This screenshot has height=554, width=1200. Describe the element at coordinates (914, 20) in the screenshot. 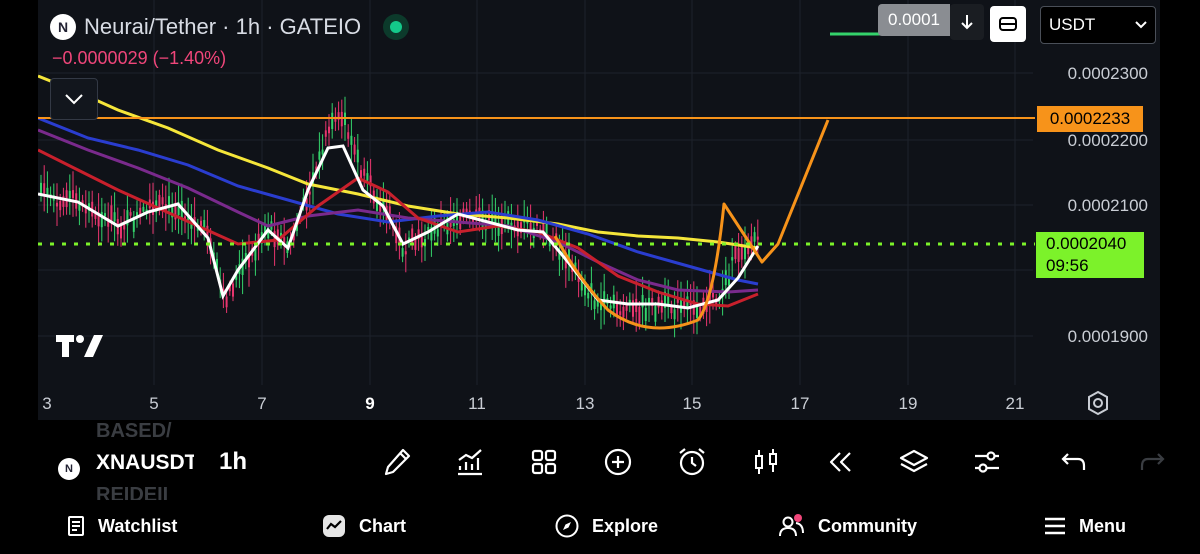

I see `order-price-input: 0.0001` at that location.